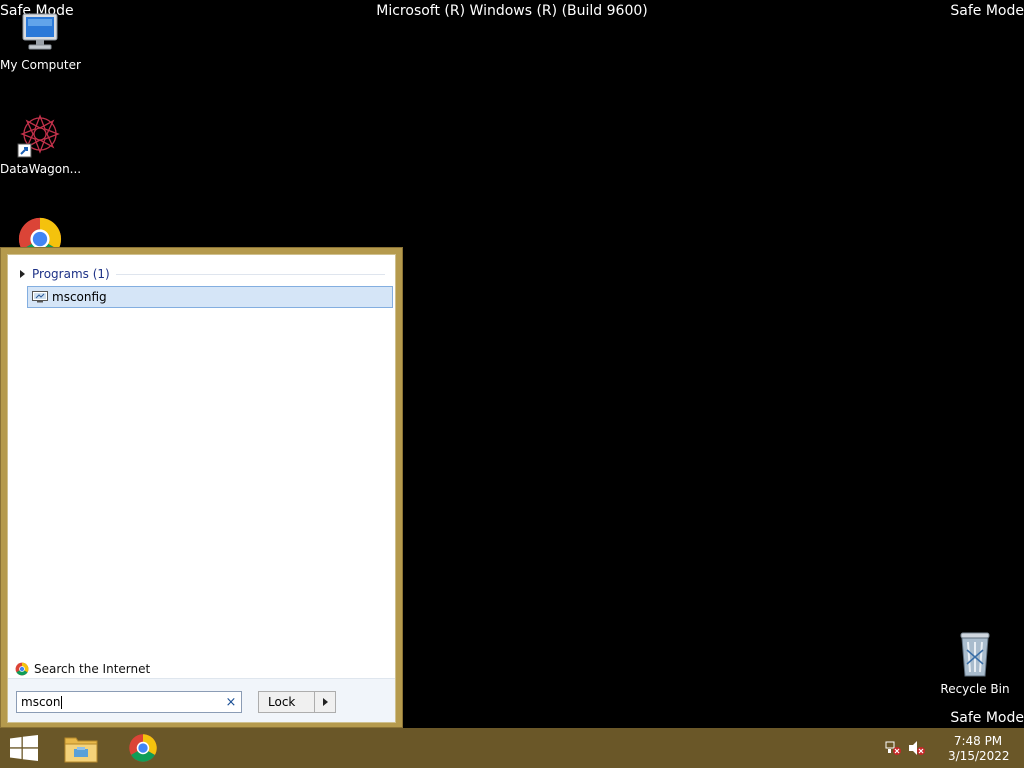  What do you see at coordinates (978, 741) in the screenshot?
I see `clock-time: 7:48 PM` at bounding box center [978, 741].